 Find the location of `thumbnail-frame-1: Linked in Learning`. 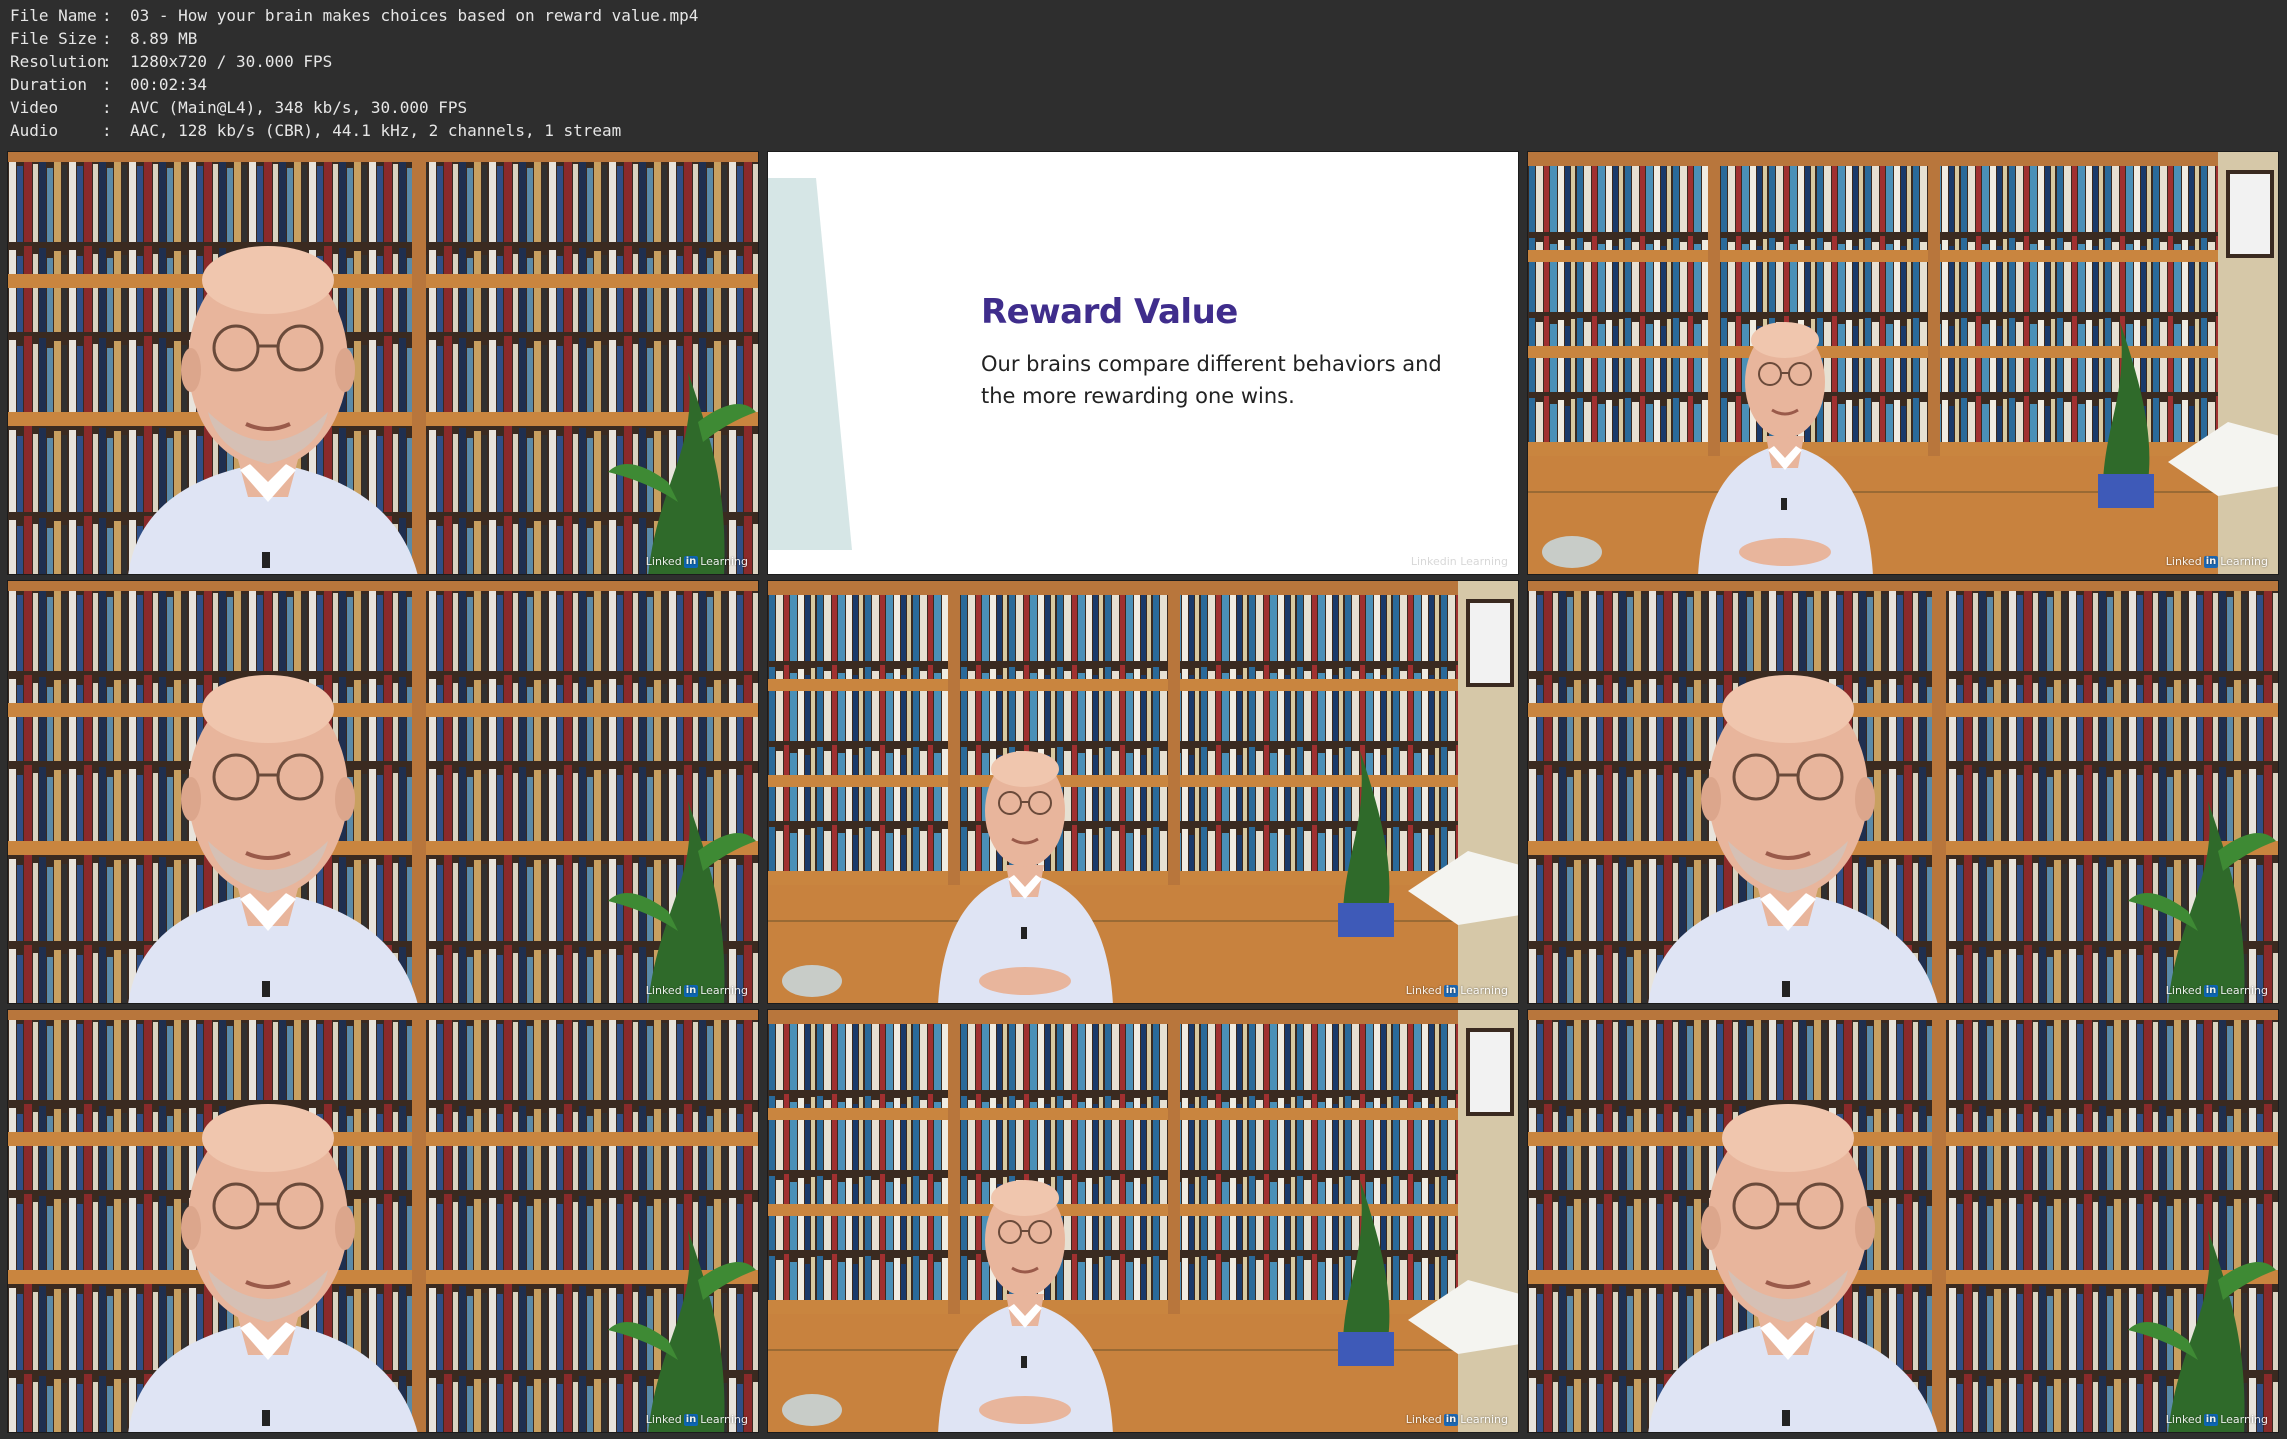

thumbnail-frame-1: Linked in Learning is located at coordinates (383, 363).